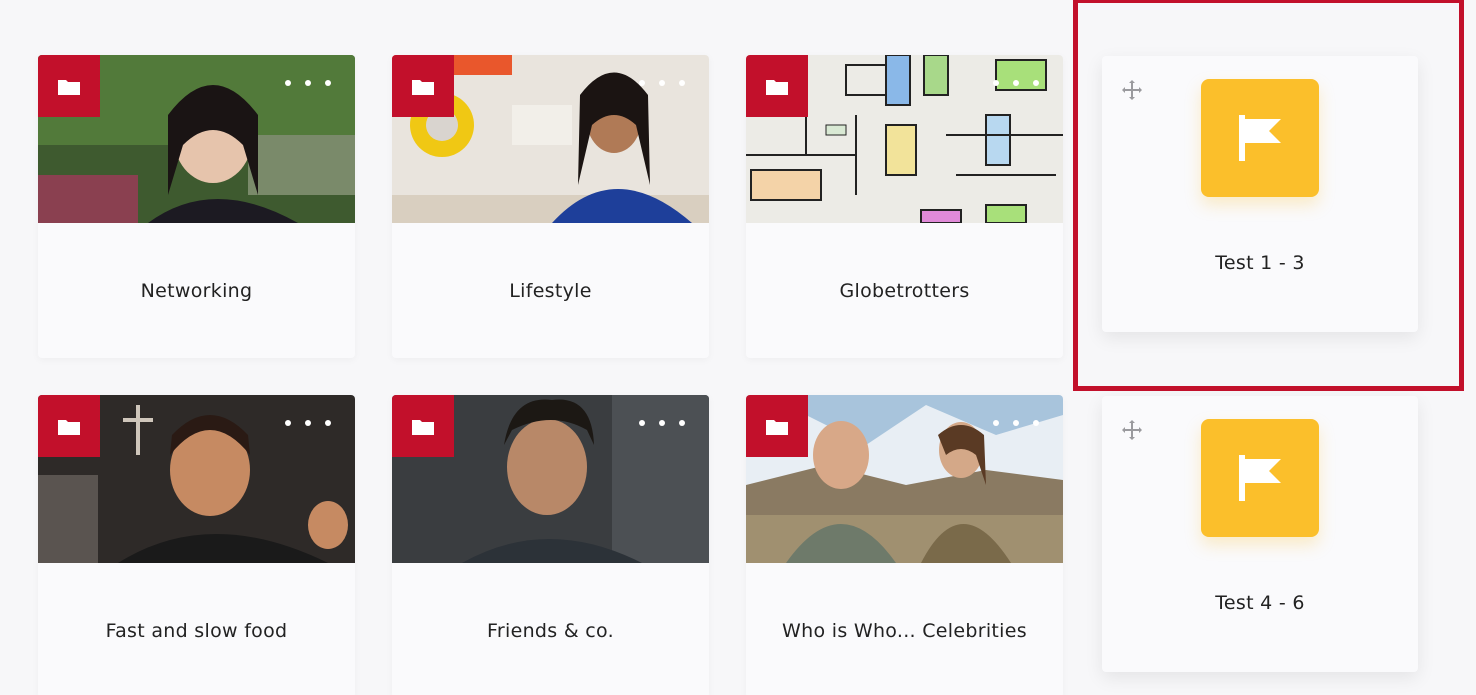 The height and width of the screenshot is (695, 1476). Describe the element at coordinates (904, 630) in the screenshot. I see `card-title: Who is Who... Celebrities` at that location.